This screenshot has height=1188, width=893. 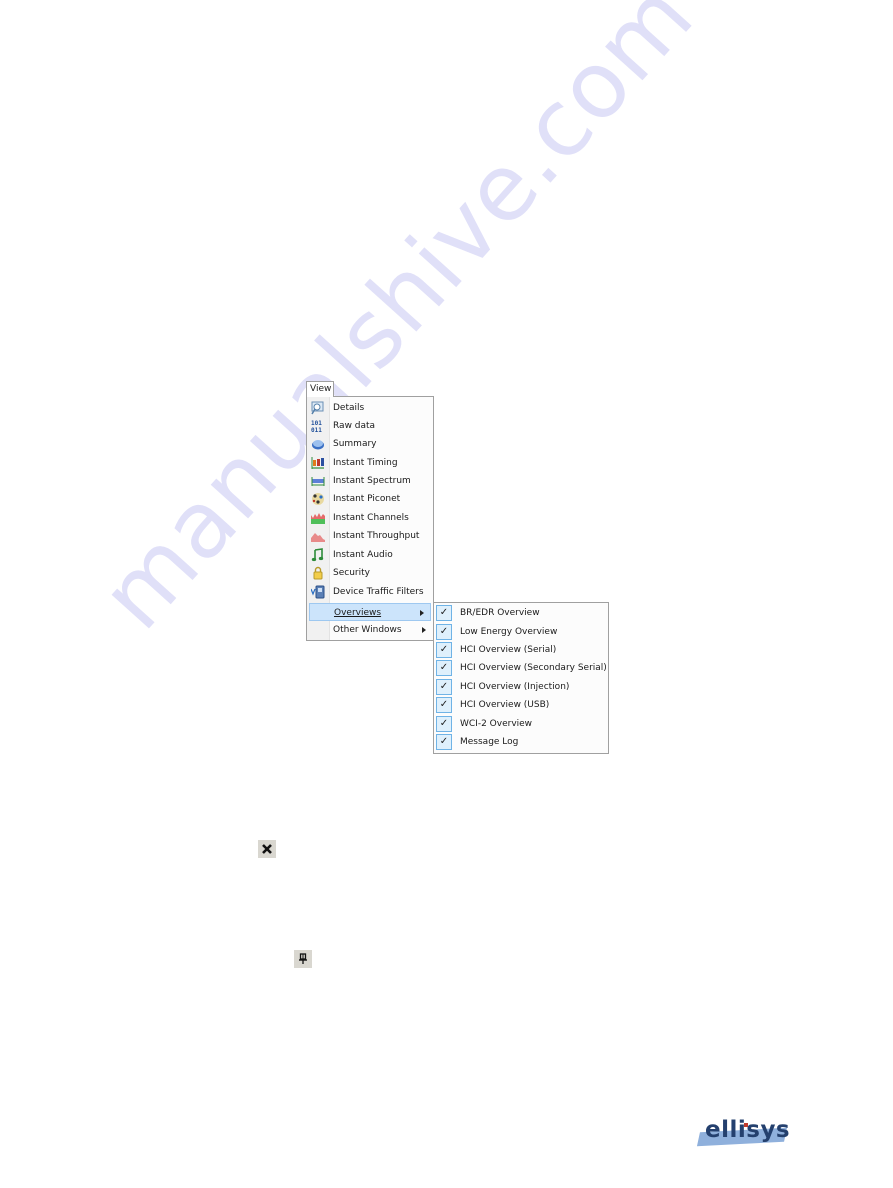 I want to click on menu-item-security: Security, so click(x=370, y=573).